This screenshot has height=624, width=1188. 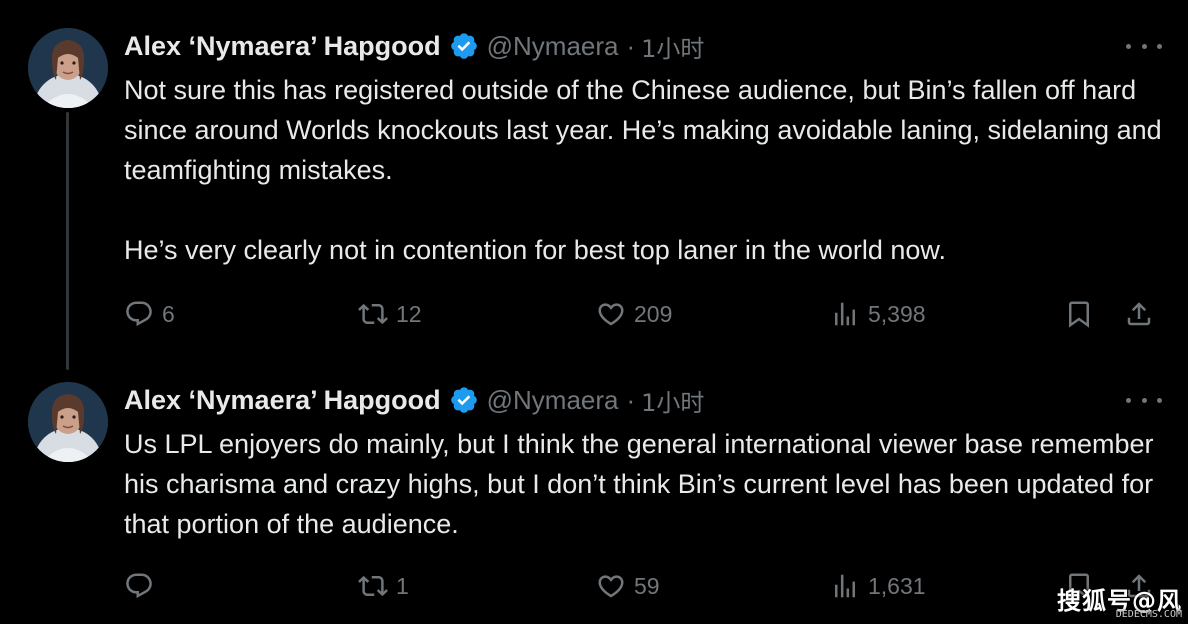 I want to click on watermark: 搜狐号@风 DEDECMS.COM, so click(x=1119, y=599).